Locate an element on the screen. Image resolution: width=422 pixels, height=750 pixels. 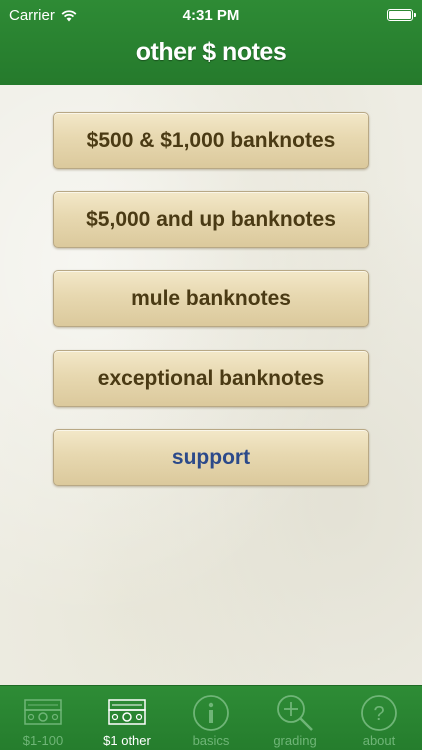
header: Carrier 4:31 PM other $ notes is located at coordinates (211, 42).